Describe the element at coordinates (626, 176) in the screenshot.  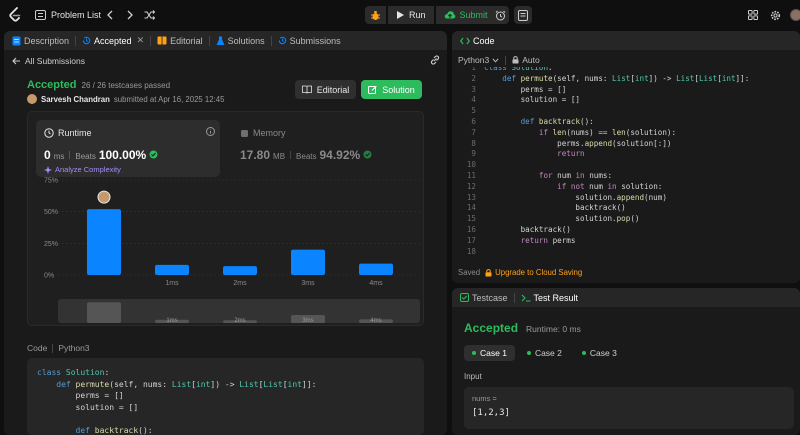
I see `code-line: 11 for num in nums:` at that location.